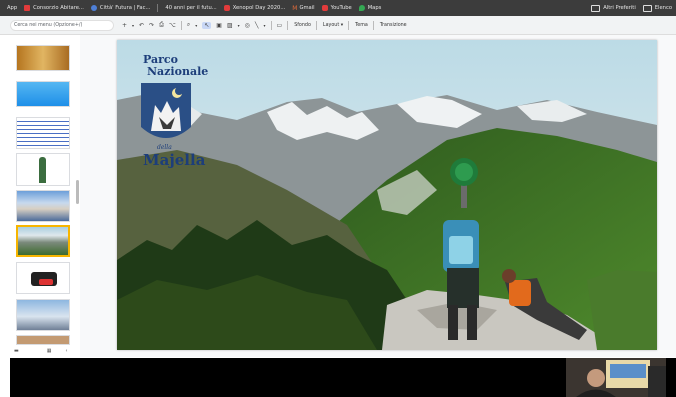 Image resolution: width=676 pixels, height=397 pixels. Describe the element at coordinates (93, 8) in the screenshot. I see `facebook-icon` at that location.